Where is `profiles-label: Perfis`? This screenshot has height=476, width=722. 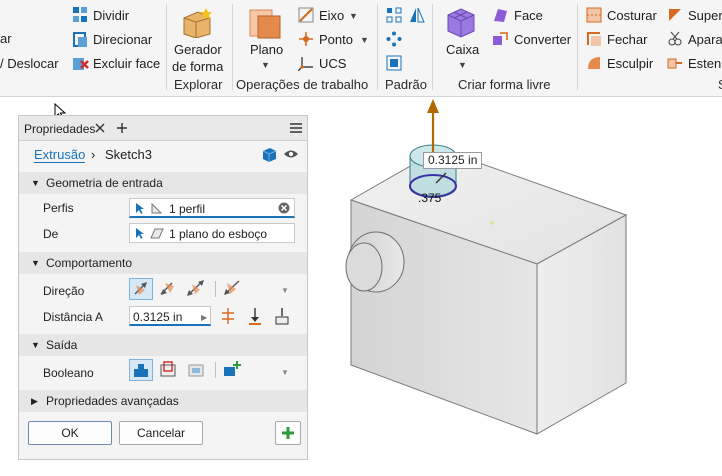
profiles-label: Perfis is located at coordinates (58, 208).